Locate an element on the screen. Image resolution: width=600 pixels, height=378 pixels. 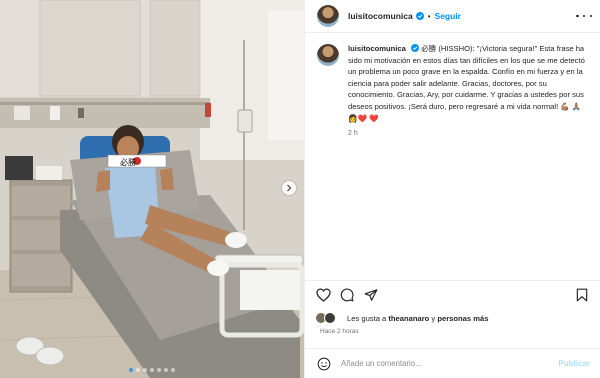
comment-bar: Publicar is located at coordinates (452, 363).